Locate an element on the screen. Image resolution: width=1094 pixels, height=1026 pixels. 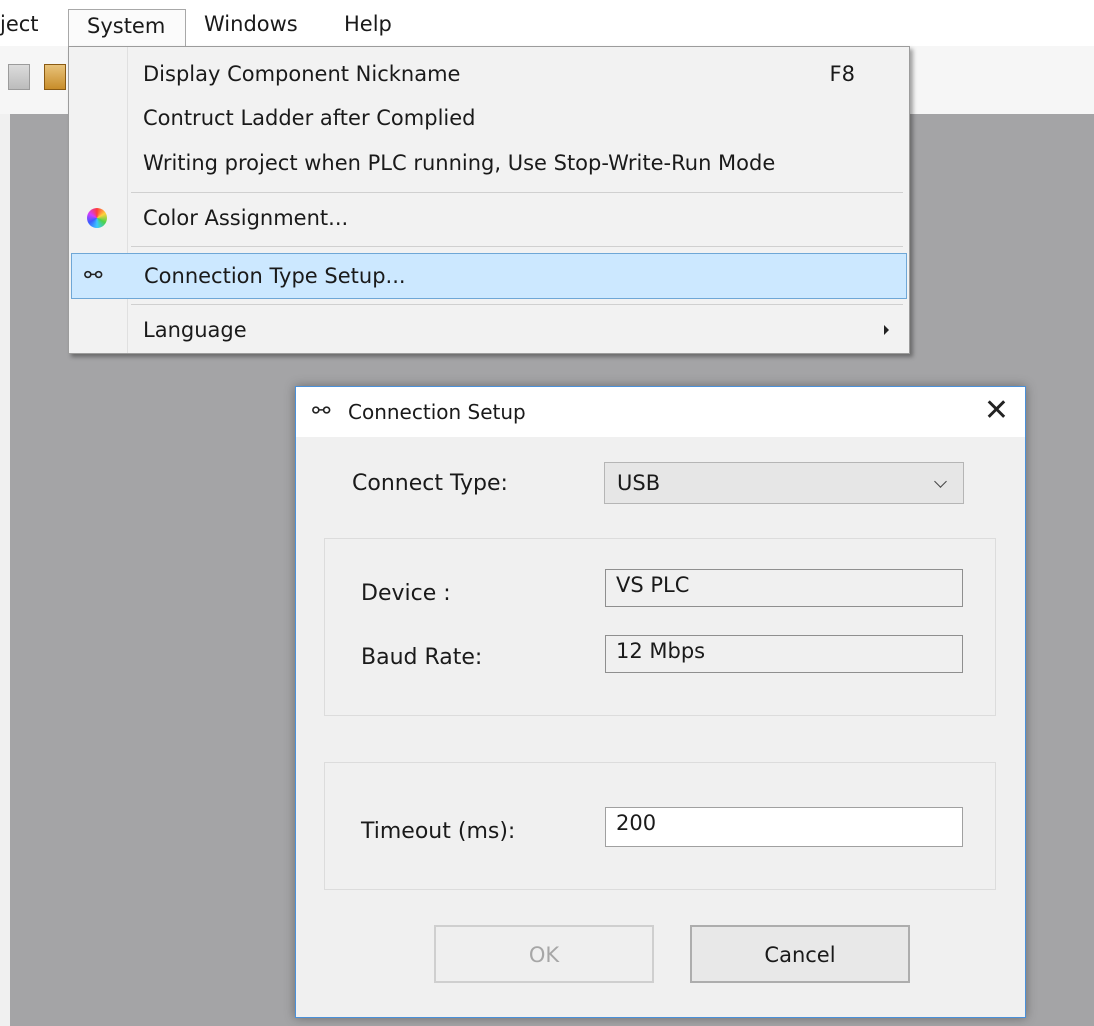
color-wheel-icon is located at coordinates (97, 218).